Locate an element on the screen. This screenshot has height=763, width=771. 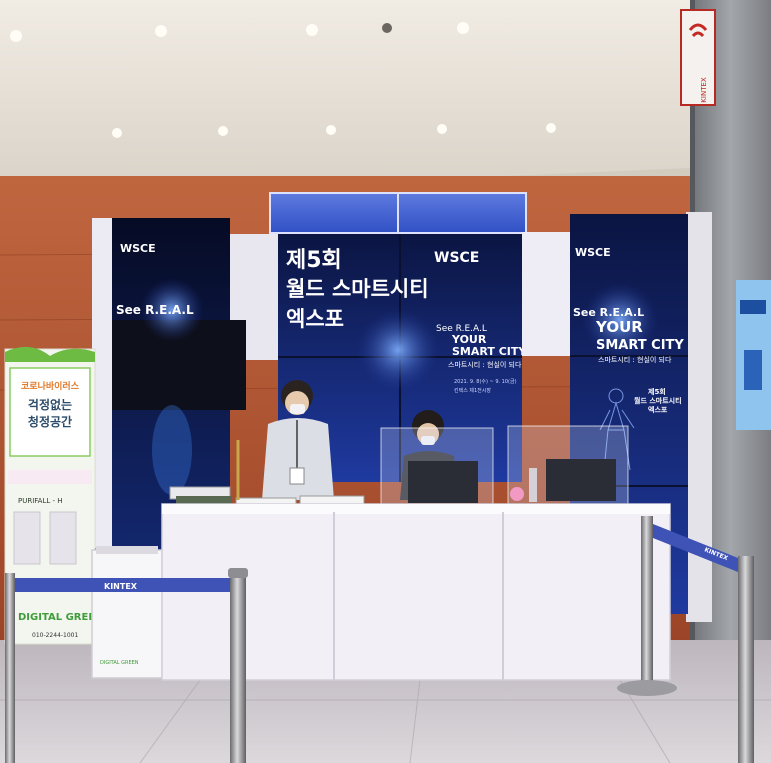
screen-left-tag: See R.E.A.L is located at coordinates (155, 310).